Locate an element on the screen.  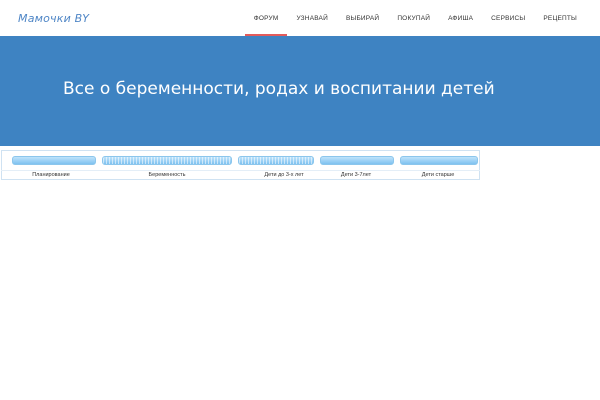
category-divider is located at coordinates (240, 170).